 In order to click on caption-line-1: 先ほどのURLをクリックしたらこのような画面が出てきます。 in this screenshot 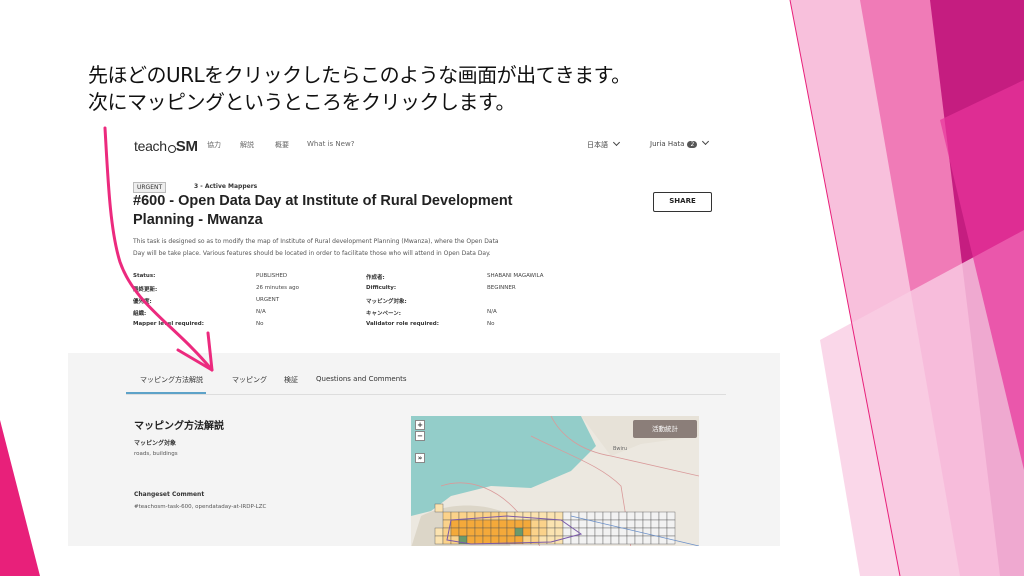, I will do `click(359, 75)`.